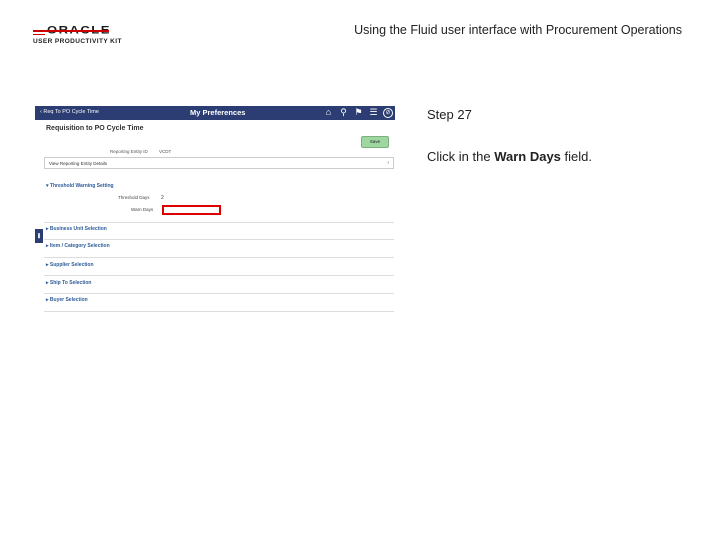 The image size is (720, 540). I want to click on page-title: Requisition to PO Cycle Time, so click(95, 128).